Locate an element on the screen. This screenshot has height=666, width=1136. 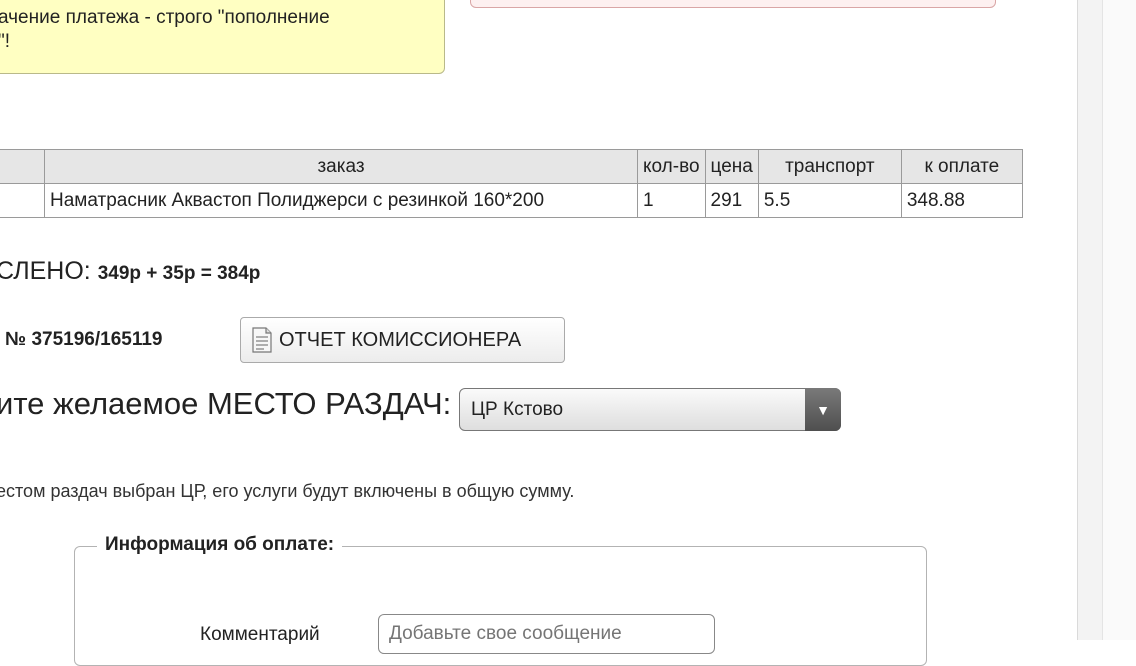
comment-input is located at coordinates (546, 634).